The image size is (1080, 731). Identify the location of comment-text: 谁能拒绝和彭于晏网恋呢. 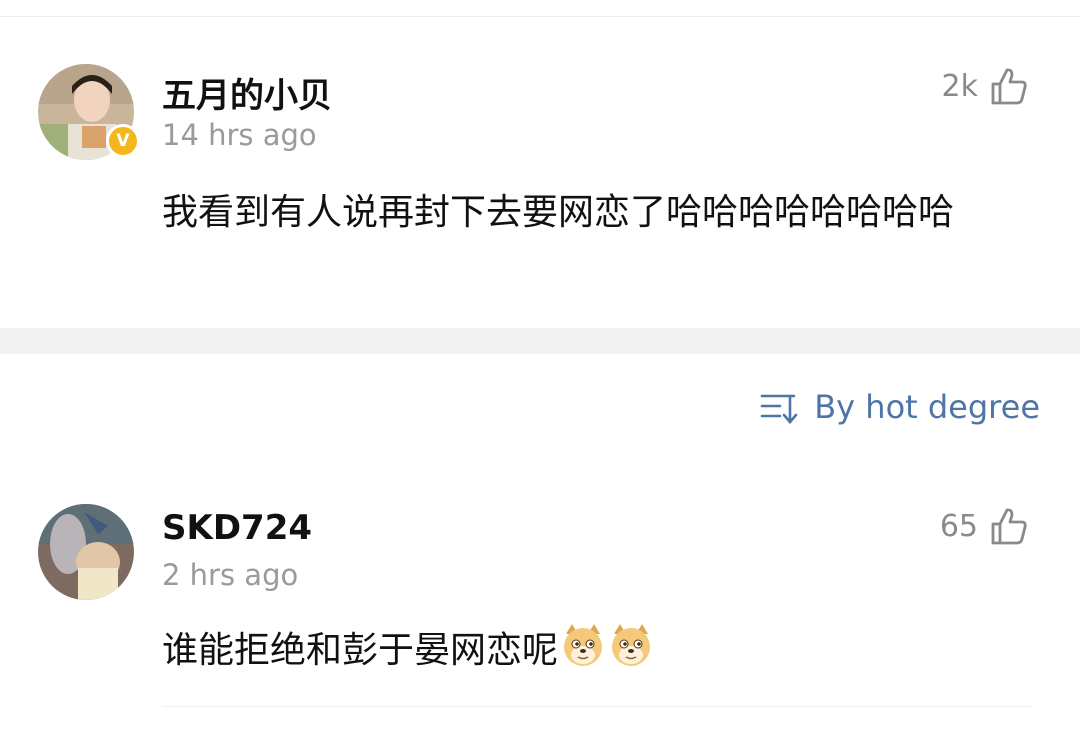
(592, 651).